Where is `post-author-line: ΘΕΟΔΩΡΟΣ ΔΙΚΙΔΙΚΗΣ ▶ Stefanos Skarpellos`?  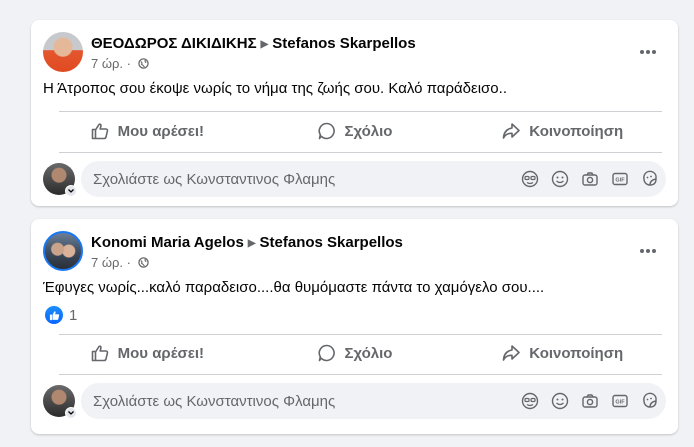 post-author-line: ΘΕΟΔΩΡΟΣ ΔΙΚΙΔΙΚΗΣ ▶ Stefanos Skarpellos is located at coordinates (253, 43).